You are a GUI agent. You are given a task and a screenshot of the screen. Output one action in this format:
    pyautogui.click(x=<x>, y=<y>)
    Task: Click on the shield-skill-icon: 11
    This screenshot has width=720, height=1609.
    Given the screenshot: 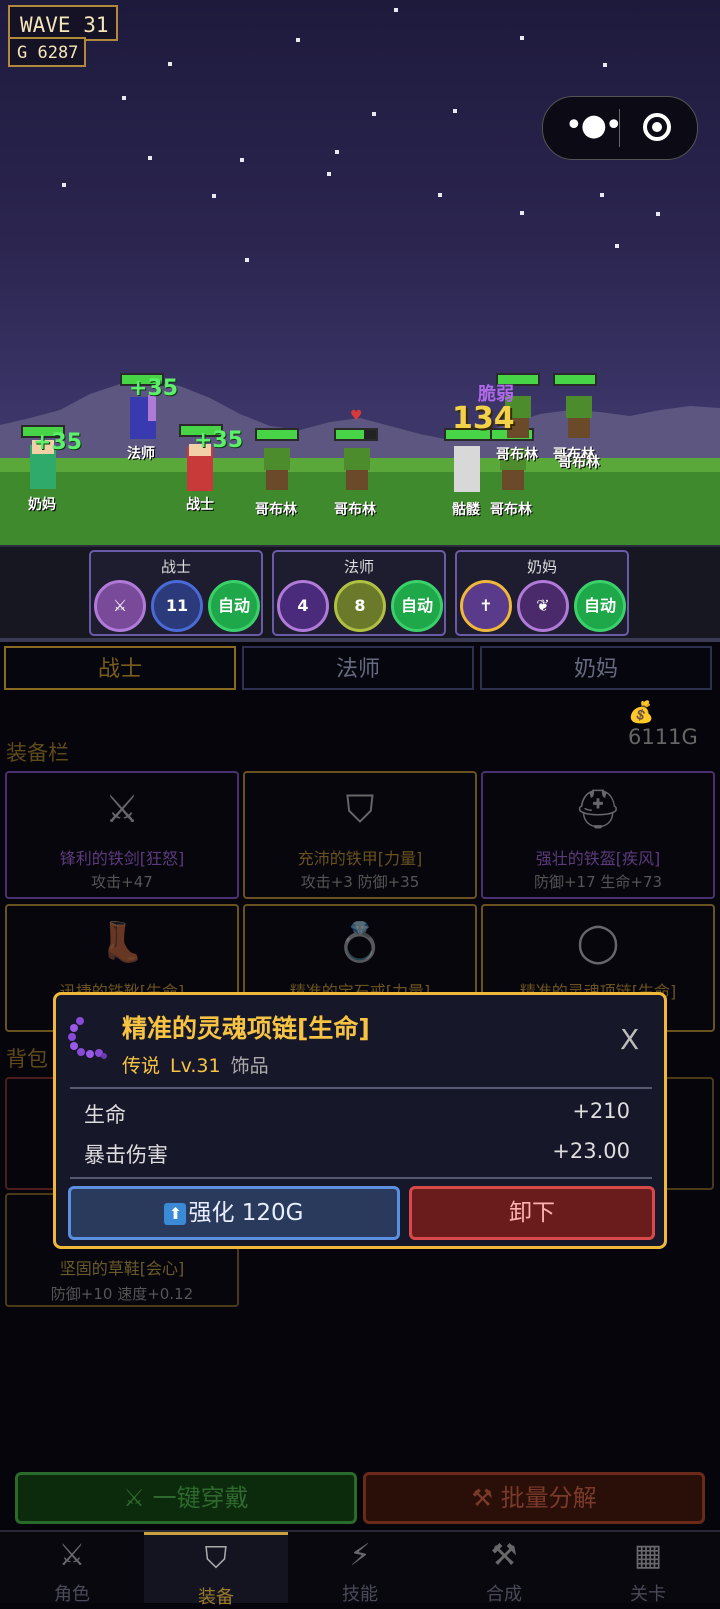 What is the action you would take?
    pyautogui.click(x=177, y=606)
    